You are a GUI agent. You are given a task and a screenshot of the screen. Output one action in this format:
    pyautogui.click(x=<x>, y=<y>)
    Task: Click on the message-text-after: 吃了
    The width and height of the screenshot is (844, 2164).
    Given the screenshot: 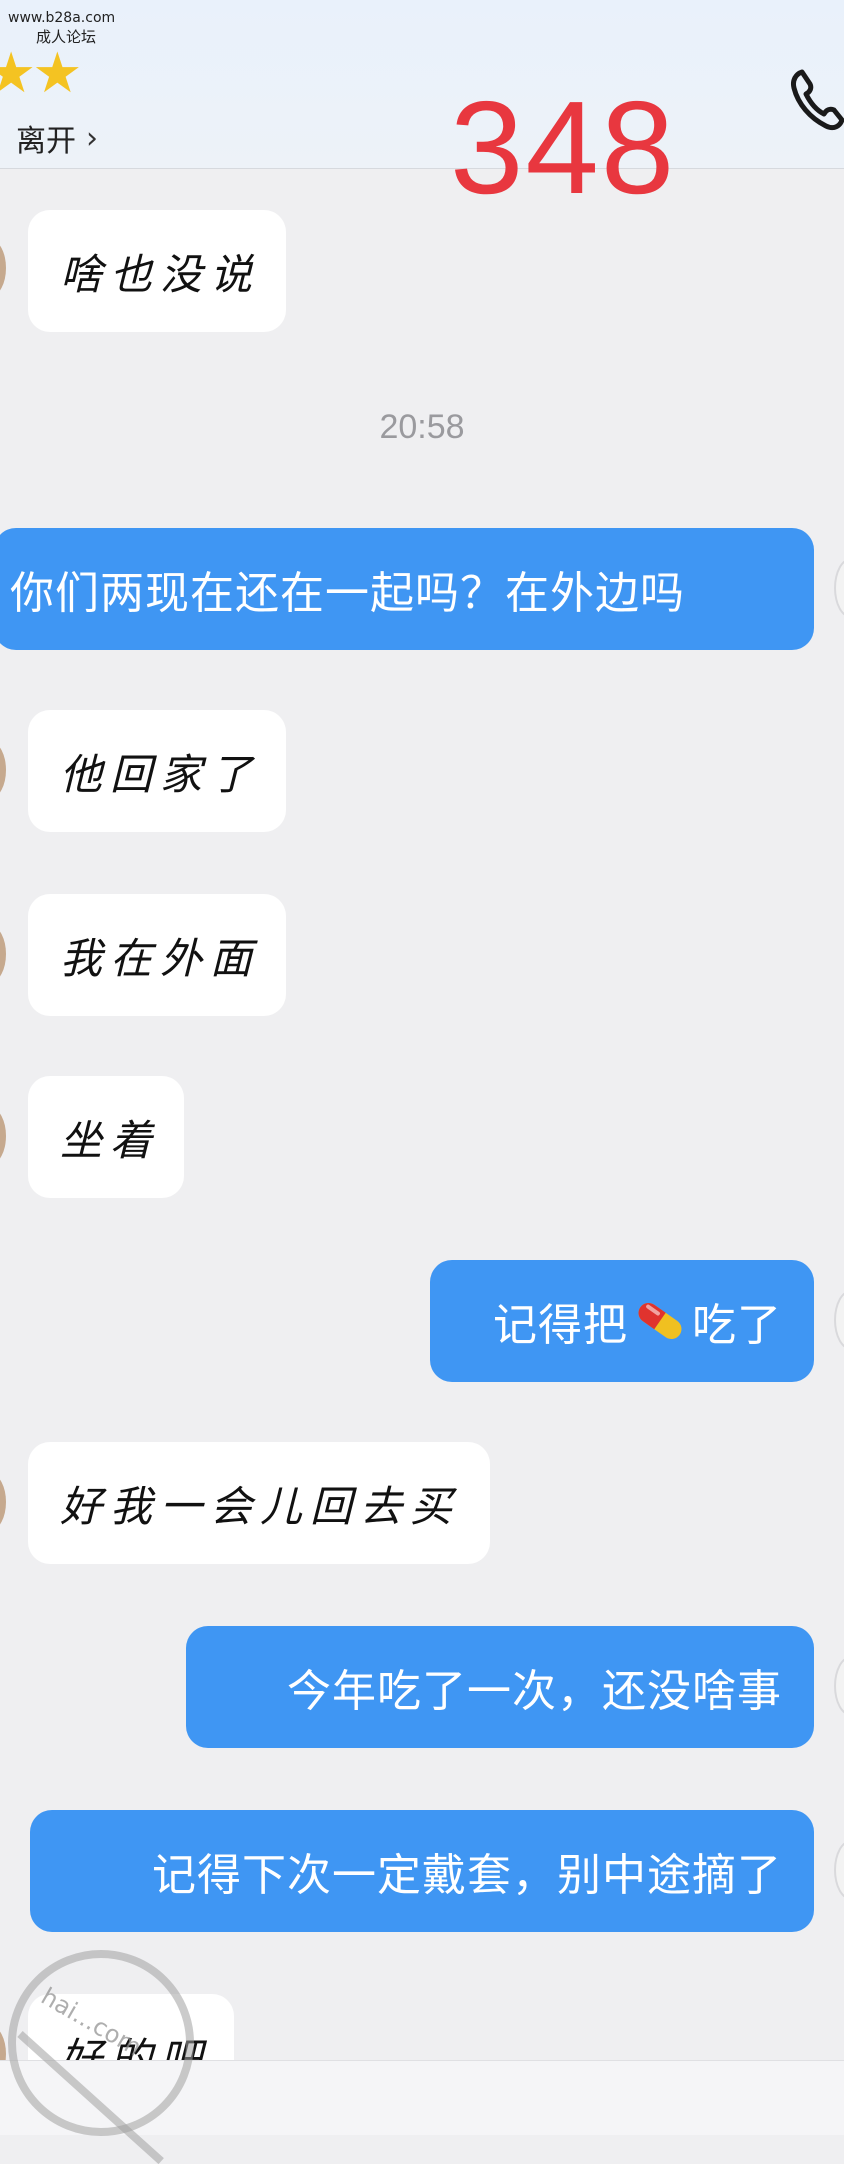 What is the action you would take?
    pyautogui.click(x=737, y=1325)
    